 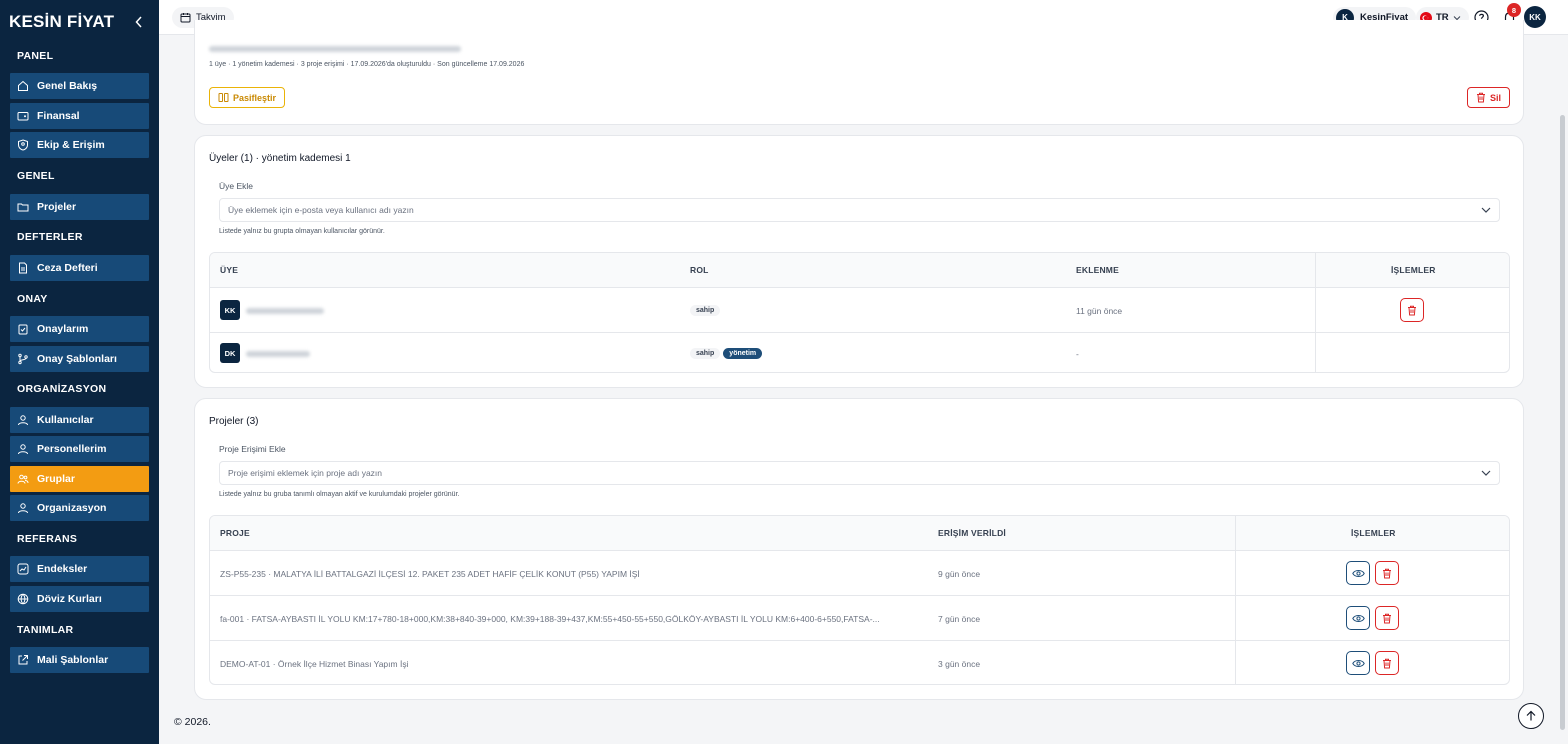 What do you see at coordinates (79, 569) in the screenshot?
I see `sidebar-item-endeksler: Endeksler` at bounding box center [79, 569].